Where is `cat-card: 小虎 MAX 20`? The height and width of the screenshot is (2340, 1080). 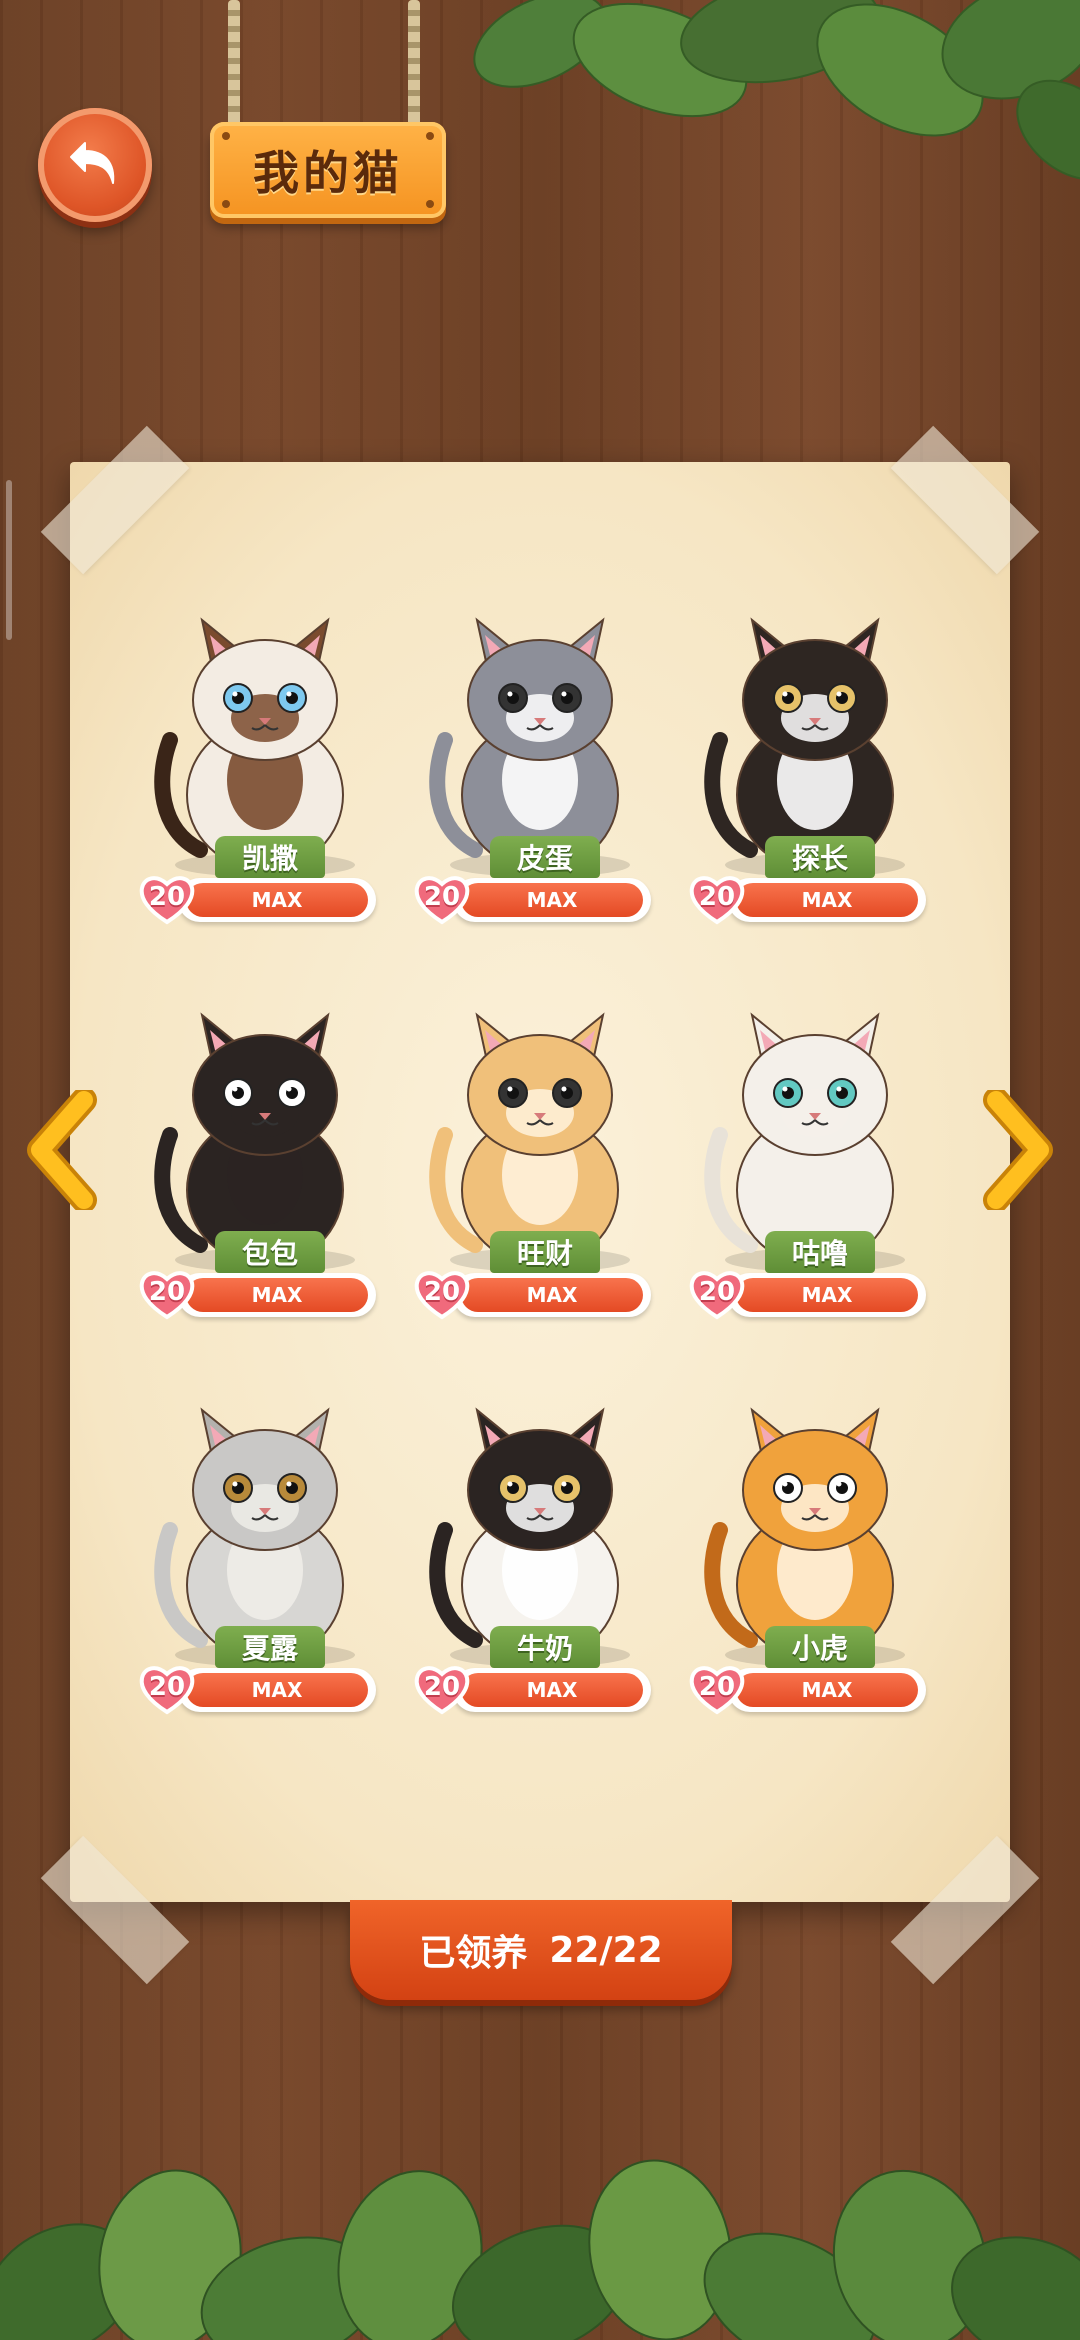 cat-card: 小虎 MAX 20 is located at coordinates (815, 1567).